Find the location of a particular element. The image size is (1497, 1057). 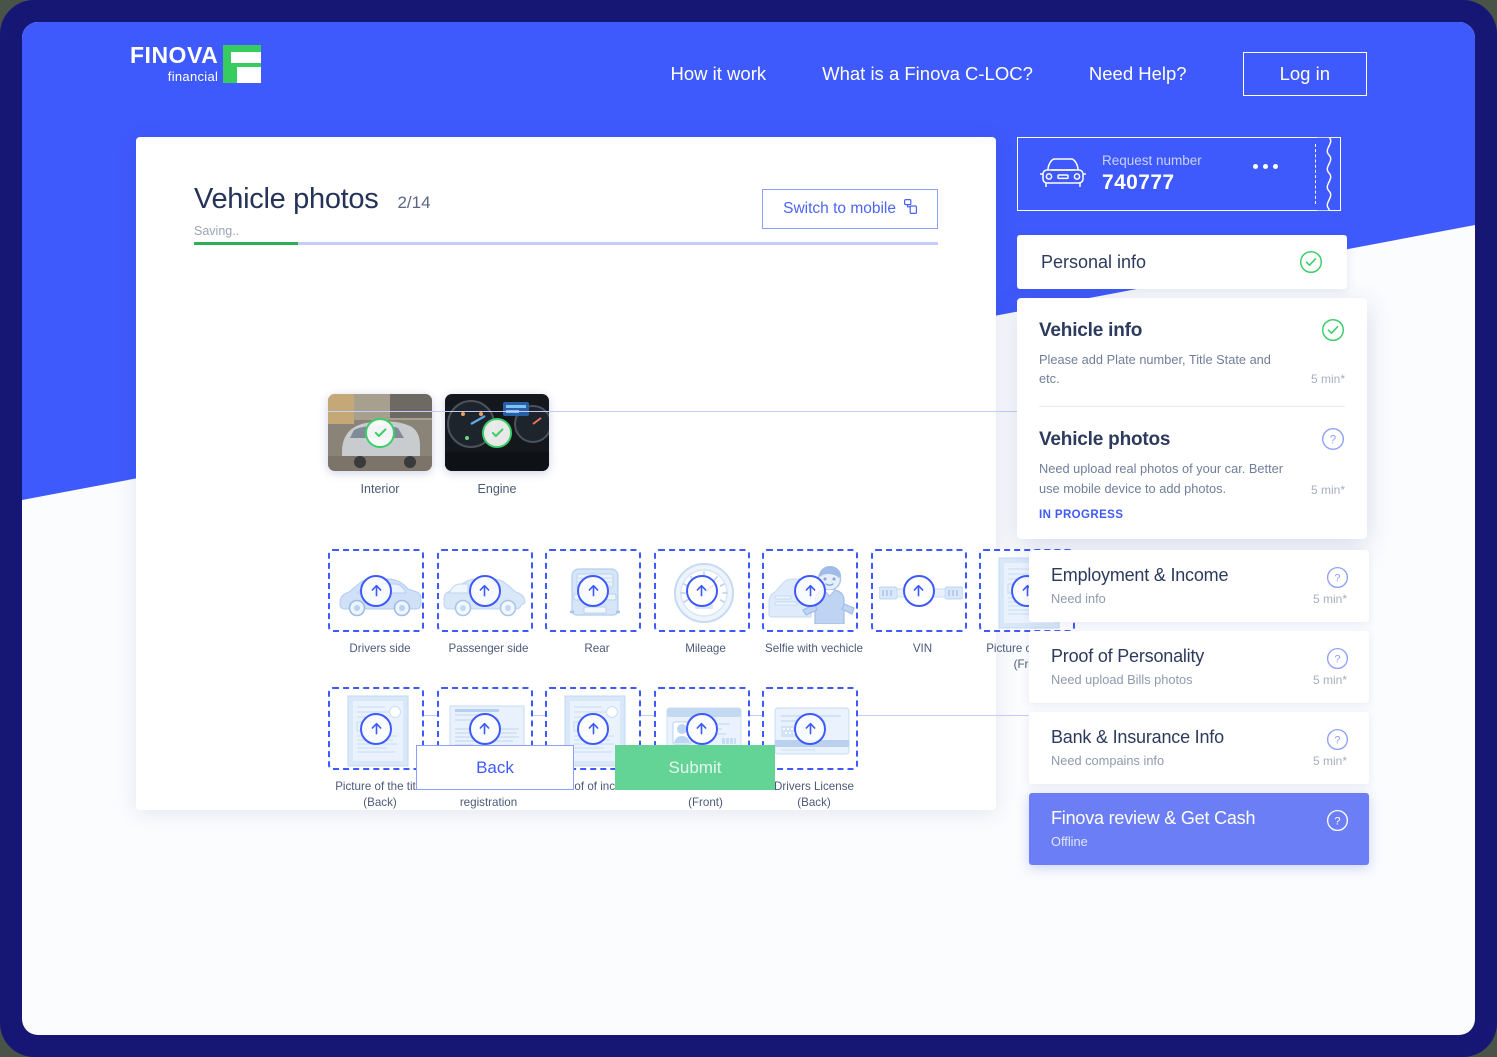

ellipsis-icon is located at coordinates (1265, 166).